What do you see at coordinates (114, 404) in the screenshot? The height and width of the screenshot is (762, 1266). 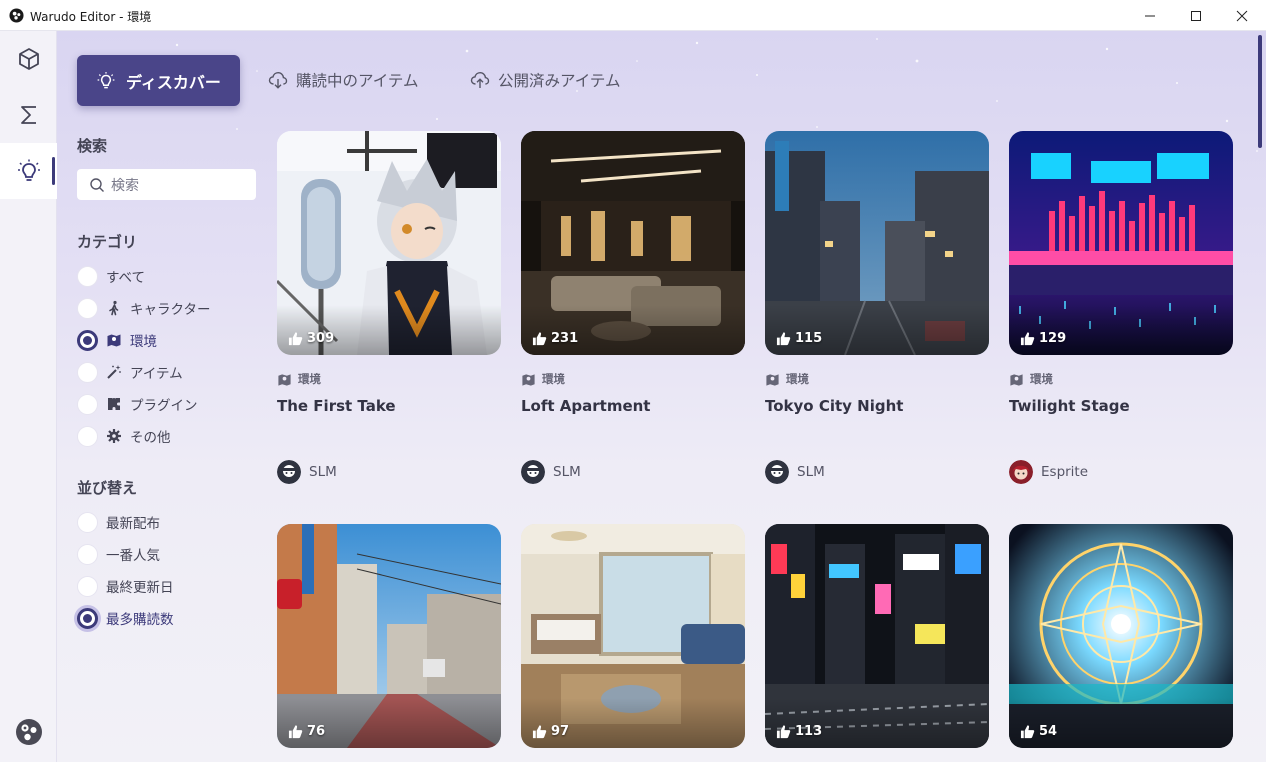 I see `puzzle-icon` at bounding box center [114, 404].